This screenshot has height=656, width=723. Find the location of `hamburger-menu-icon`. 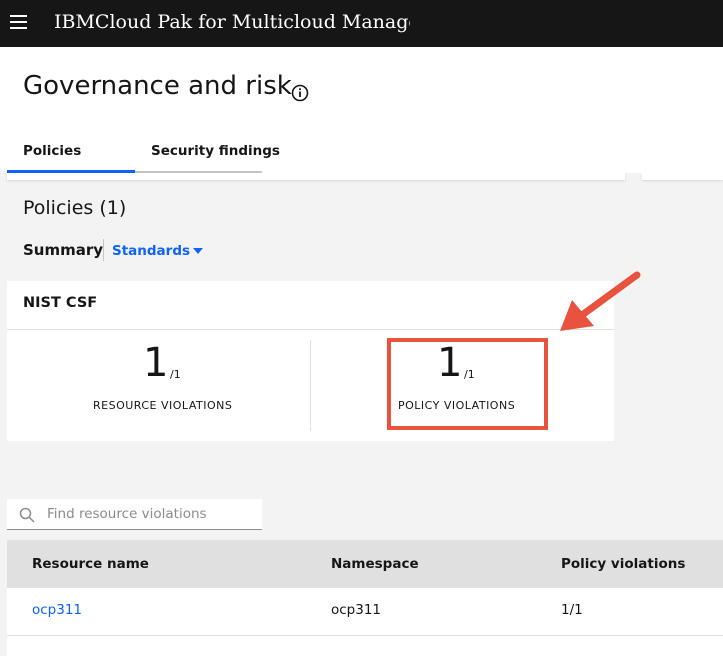

hamburger-menu-icon is located at coordinates (18, 22).